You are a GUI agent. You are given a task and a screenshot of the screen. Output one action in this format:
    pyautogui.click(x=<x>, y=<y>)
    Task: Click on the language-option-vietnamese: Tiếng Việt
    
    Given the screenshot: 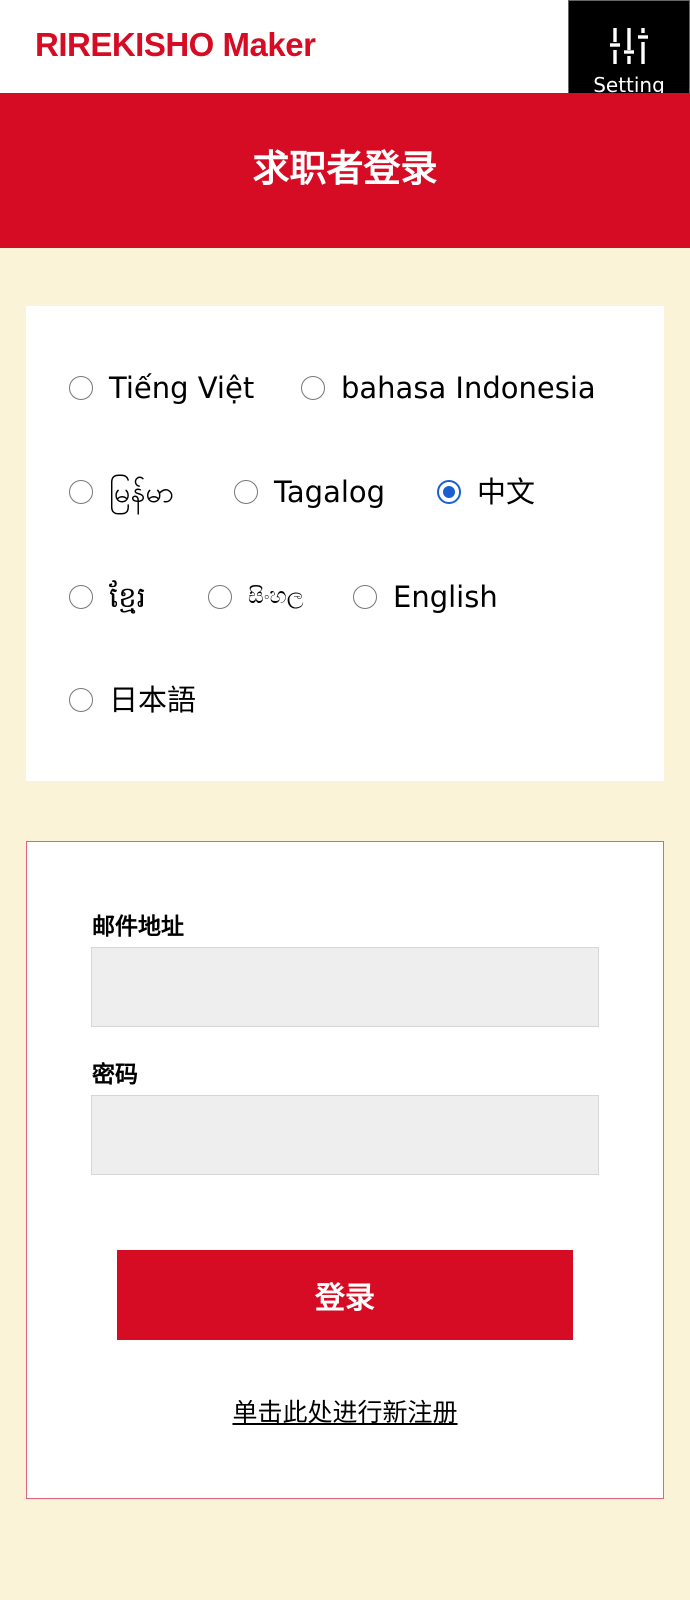 What is the action you would take?
    pyautogui.click(x=161, y=388)
    